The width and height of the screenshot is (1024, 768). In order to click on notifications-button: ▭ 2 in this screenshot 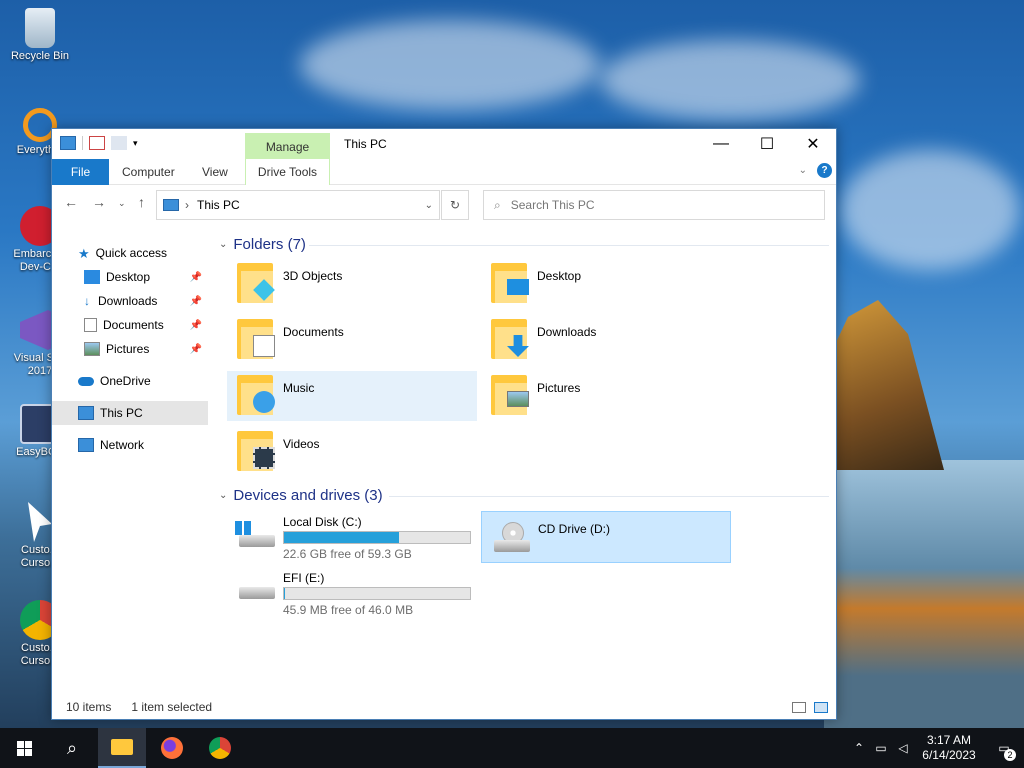, I will do `click(1004, 751)`.